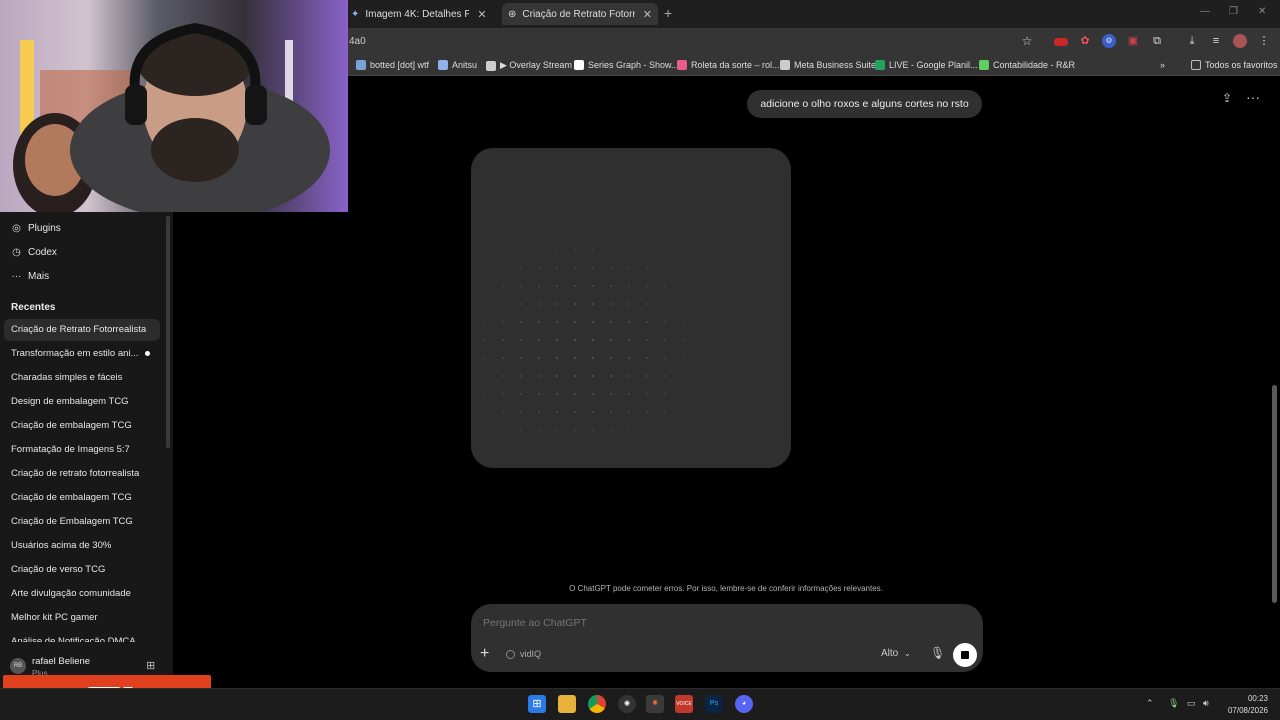  I want to click on tray-overflow-icon: ⌃, so click(1150, 703).